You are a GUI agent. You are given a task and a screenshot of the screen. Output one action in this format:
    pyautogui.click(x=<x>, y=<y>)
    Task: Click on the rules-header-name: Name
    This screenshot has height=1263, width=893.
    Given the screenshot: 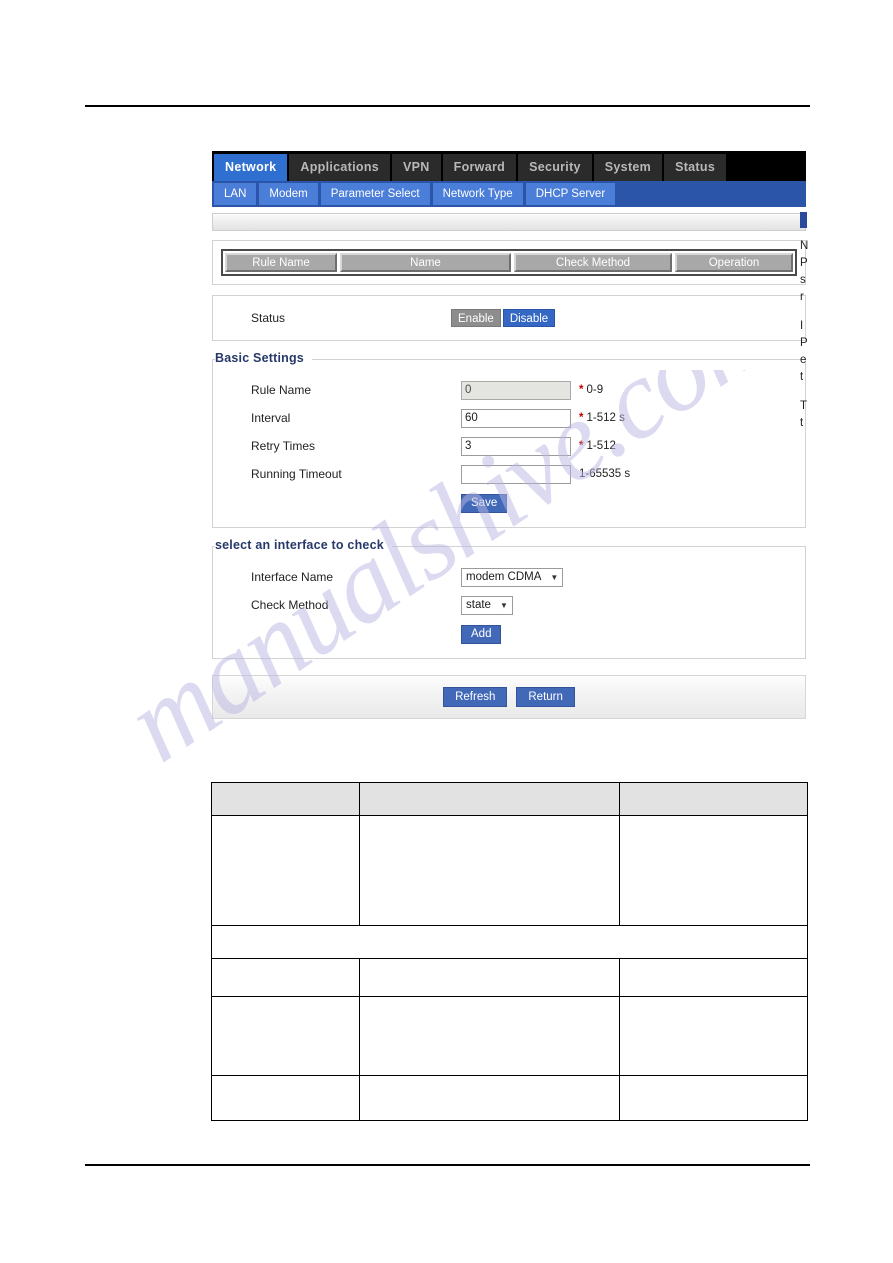 What is the action you would take?
    pyautogui.click(x=425, y=262)
    